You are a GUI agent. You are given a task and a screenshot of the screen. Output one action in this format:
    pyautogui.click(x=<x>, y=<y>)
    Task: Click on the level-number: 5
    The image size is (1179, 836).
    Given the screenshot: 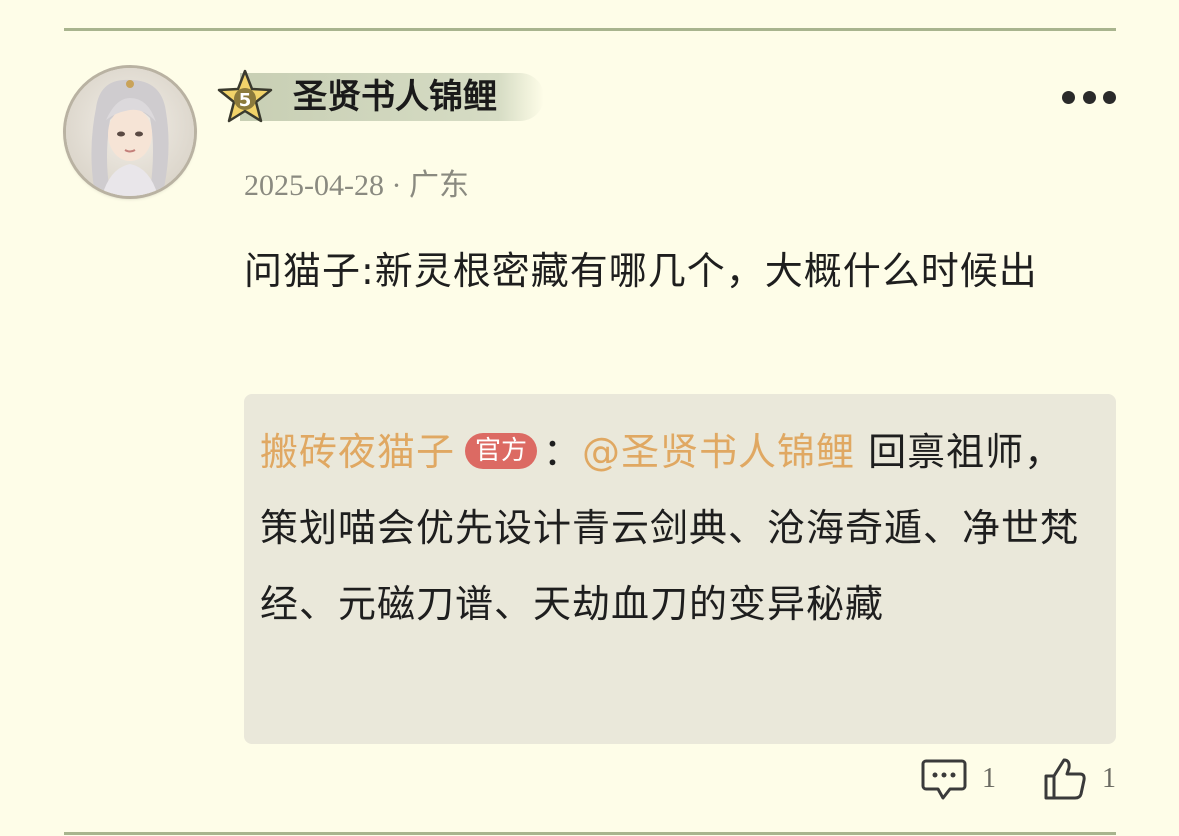 What is the action you would take?
    pyautogui.click(x=245, y=100)
    